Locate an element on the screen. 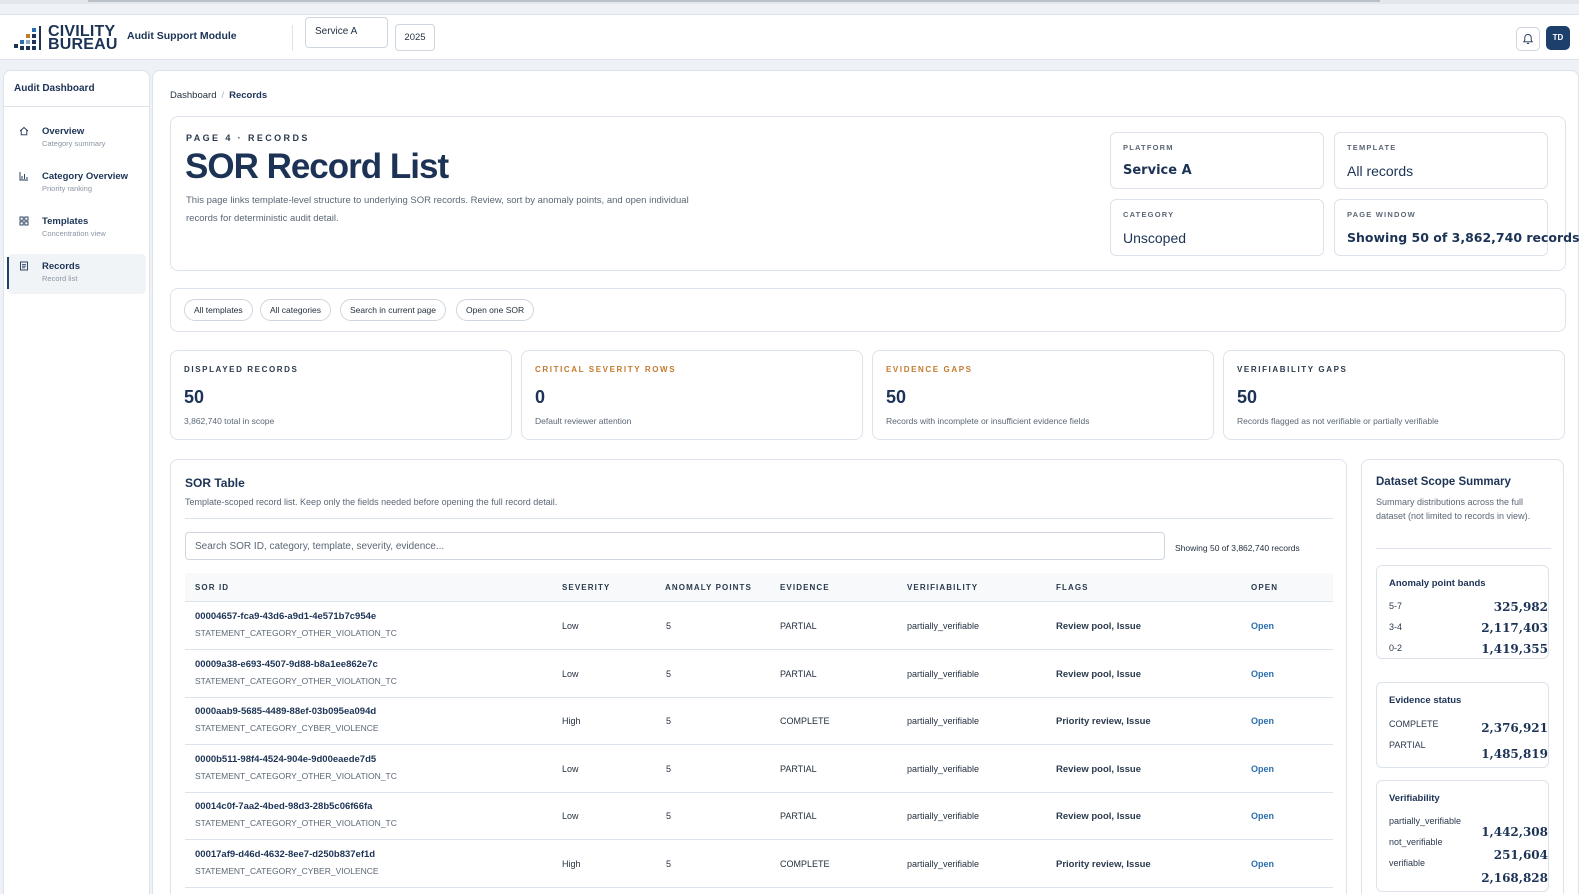 The width and height of the screenshot is (1579, 894). sidebar-item-sub: Priority ranking is located at coordinates (67, 188).